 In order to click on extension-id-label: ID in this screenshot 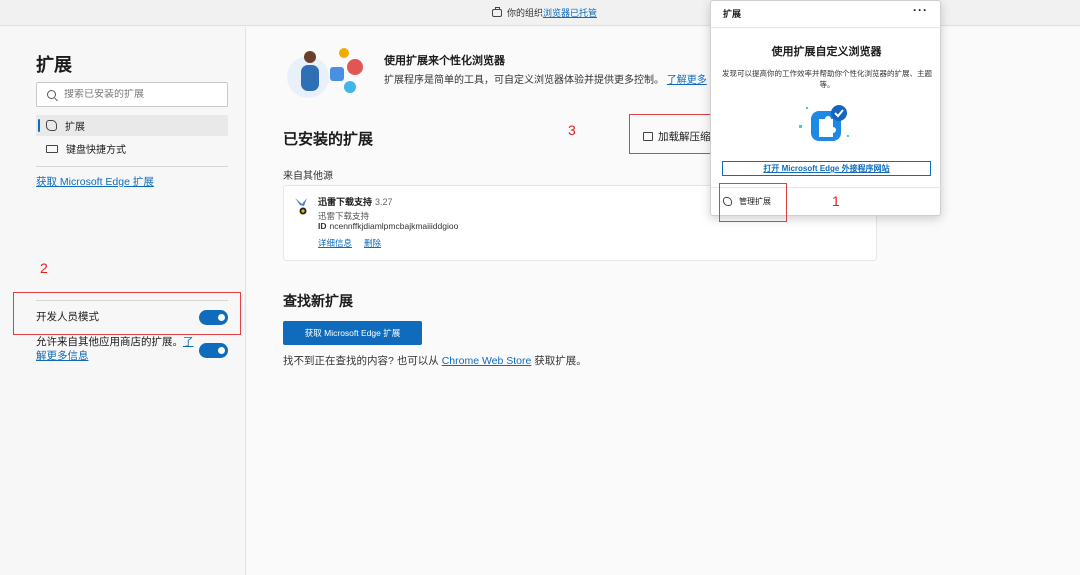, I will do `click(322, 226)`.